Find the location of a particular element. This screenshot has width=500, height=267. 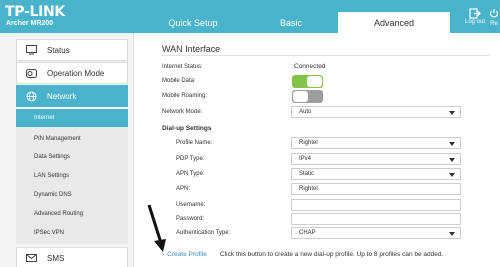

model-name: Archer MR200 is located at coordinates (30, 23).